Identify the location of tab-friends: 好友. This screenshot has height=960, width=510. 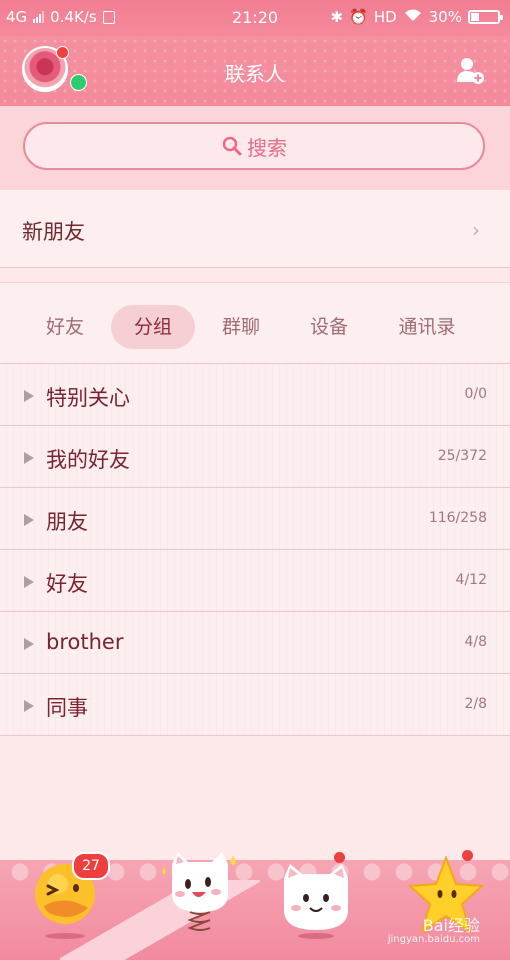
(65, 327).